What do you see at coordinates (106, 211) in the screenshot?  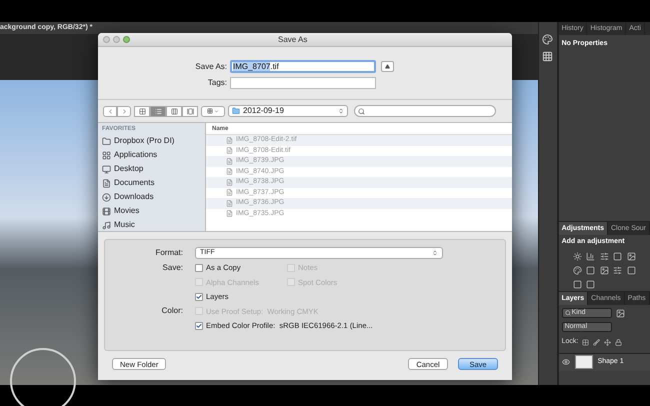 I see `film-icon` at bounding box center [106, 211].